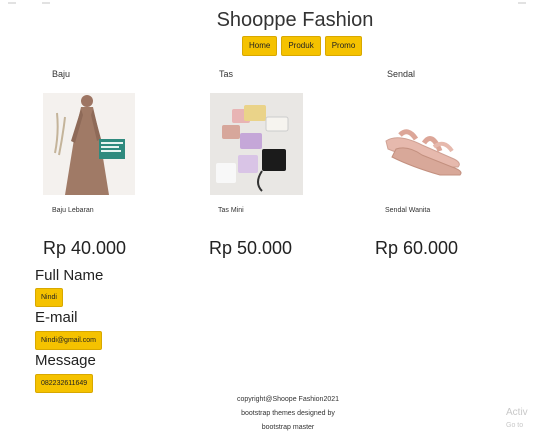 The width and height of the screenshot is (536, 440). I want to click on footer-credit-link: bootstrap master, so click(288, 428).